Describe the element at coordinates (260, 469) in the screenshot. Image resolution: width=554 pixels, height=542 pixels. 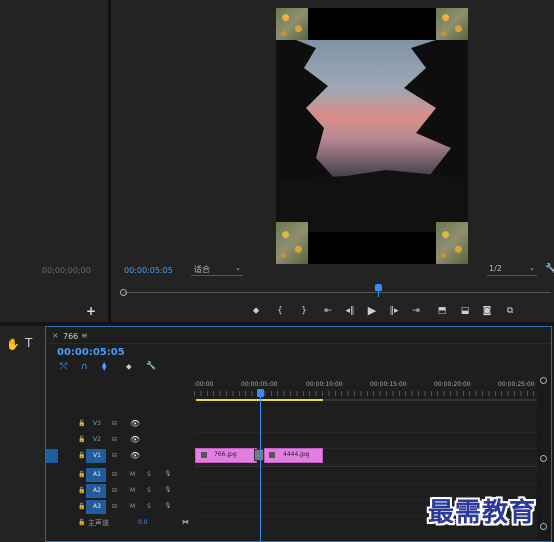
I see `timeline-playhead-line` at that location.